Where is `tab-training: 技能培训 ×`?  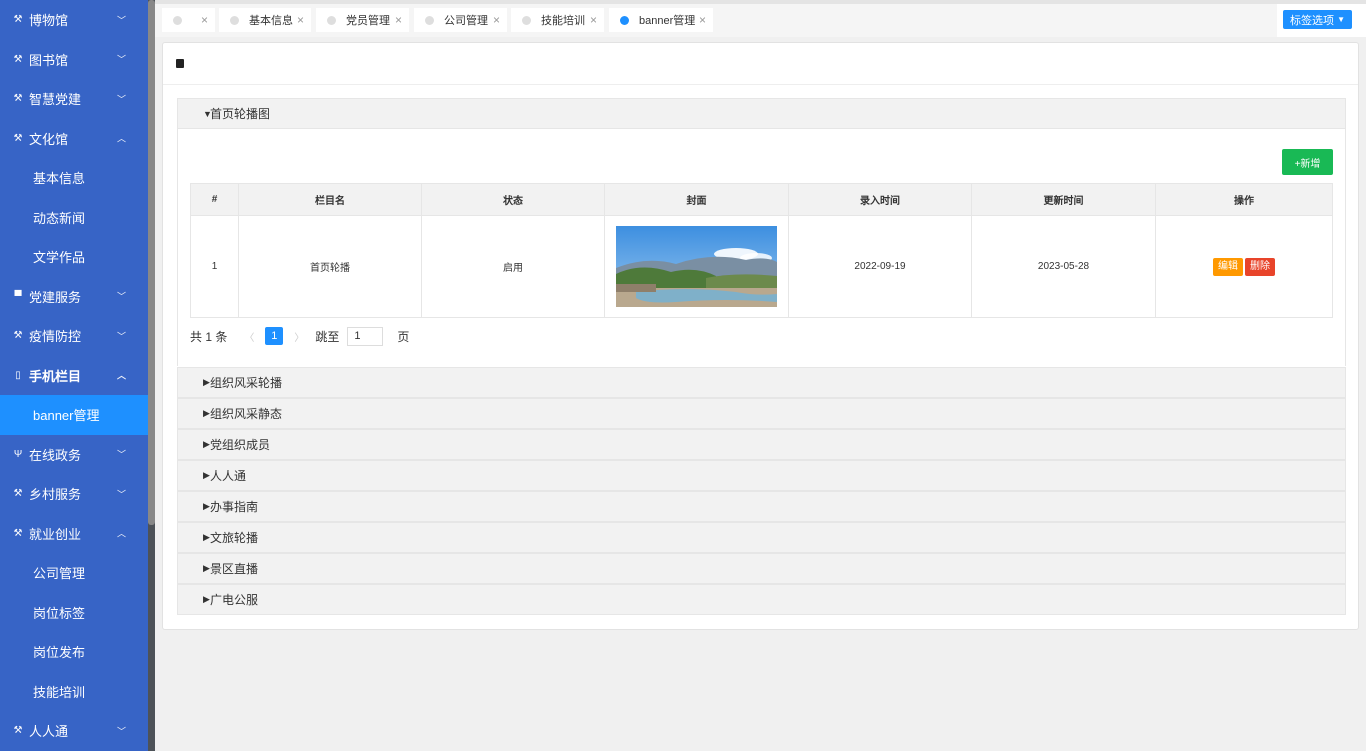
tab-training: 技能培训 × is located at coordinates (557, 20).